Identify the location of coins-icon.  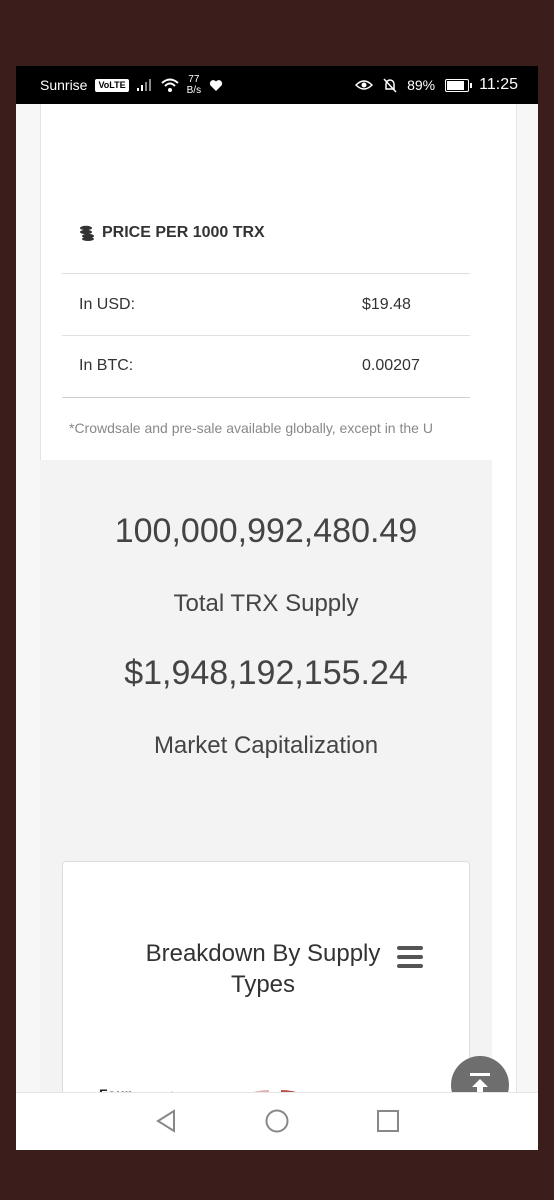
(87, 233).